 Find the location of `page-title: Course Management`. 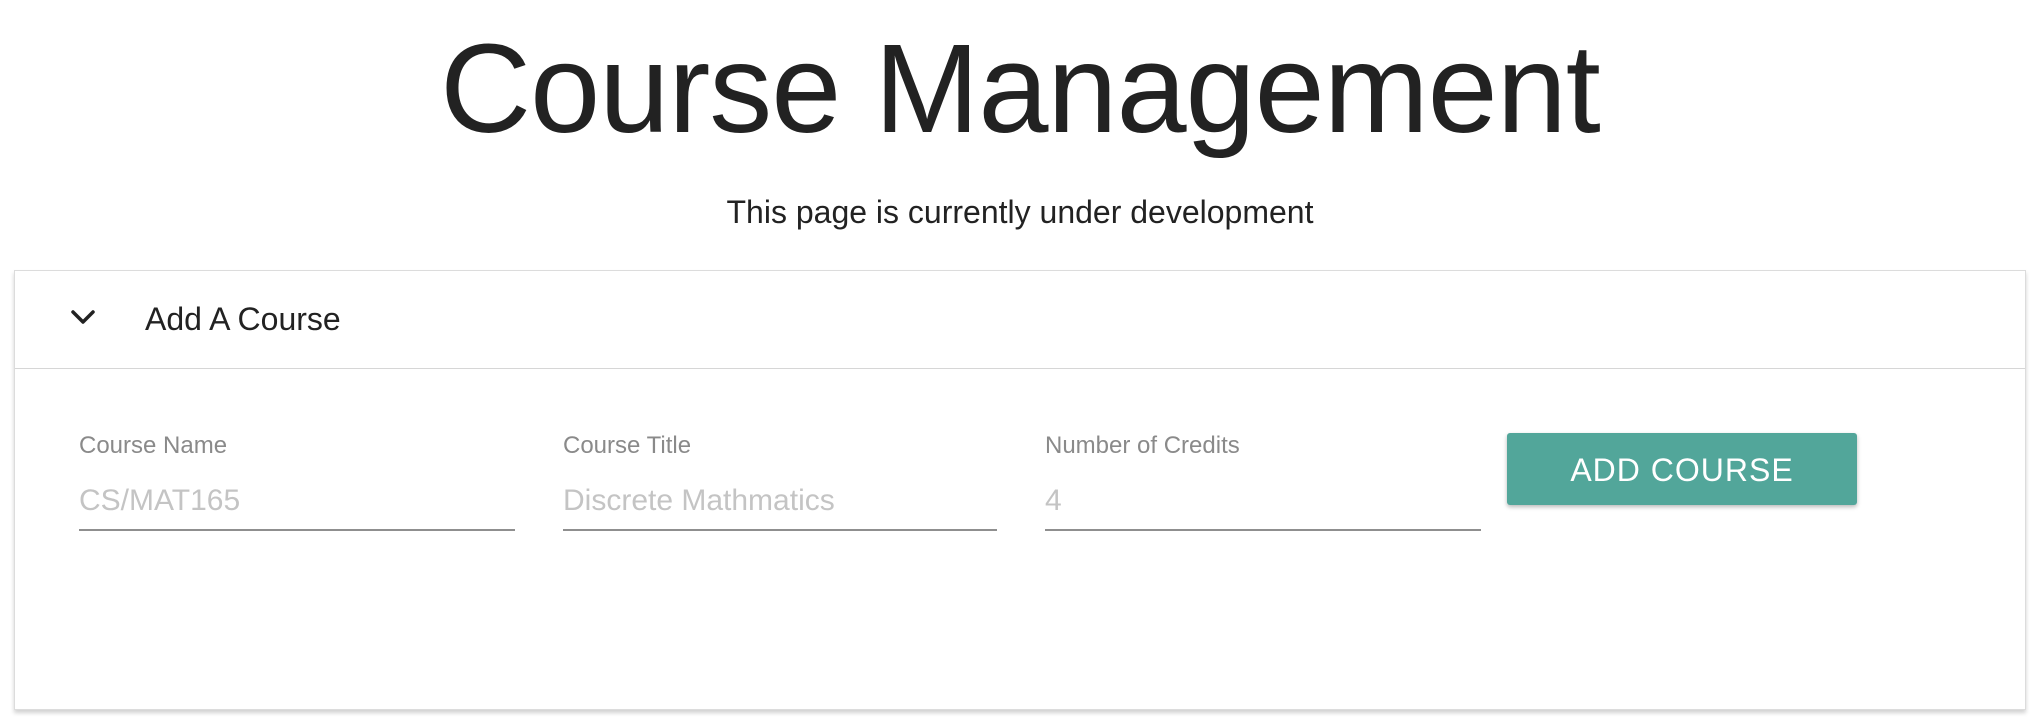

page-title: Course Management is located at coordinates (1020, 88).